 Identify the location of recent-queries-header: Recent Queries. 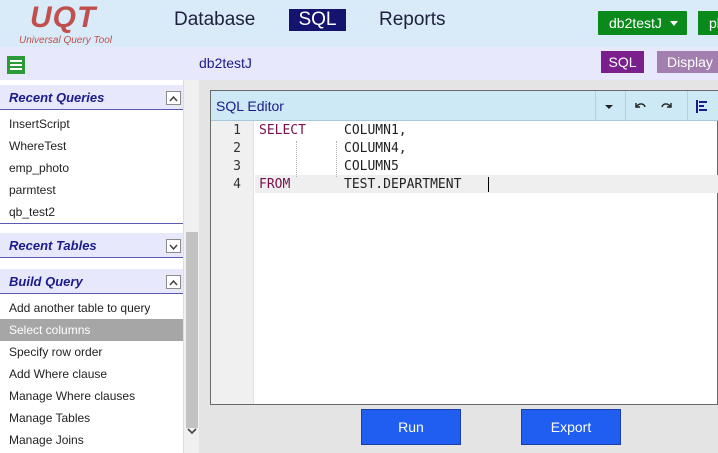
(91, 97).